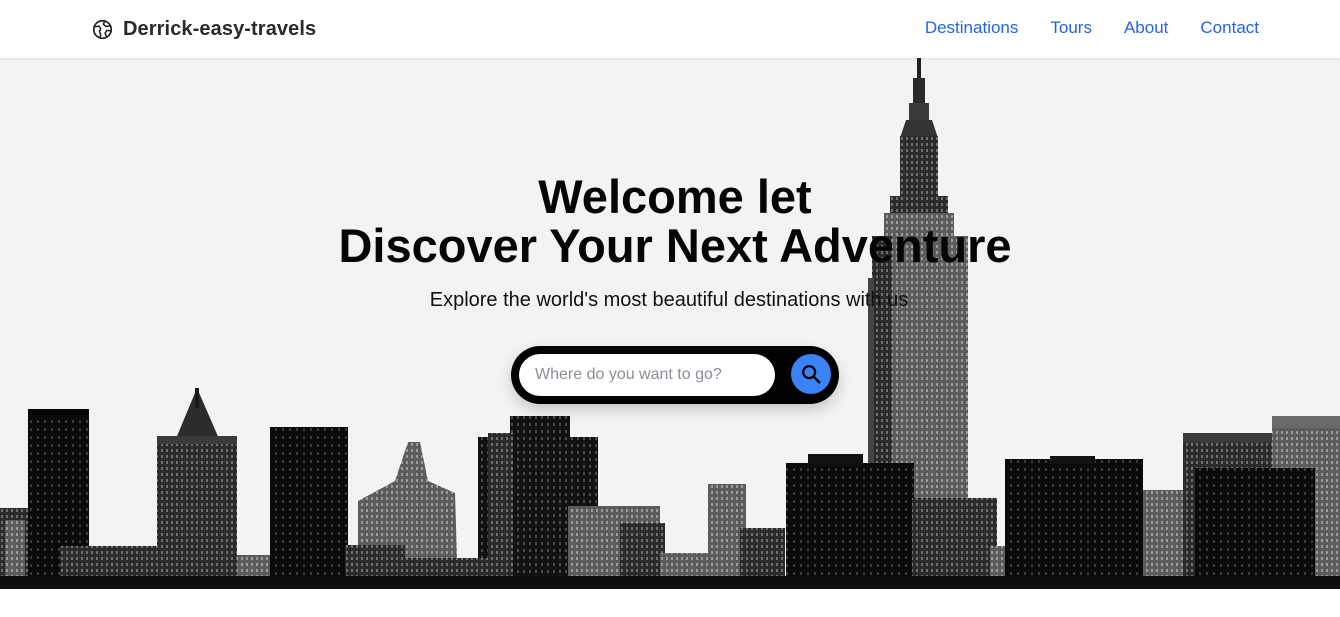 This screenshot has height=617, width=1340. I want to click on brand-logo-link: Derrick-easy-travels, so click(204, 29).